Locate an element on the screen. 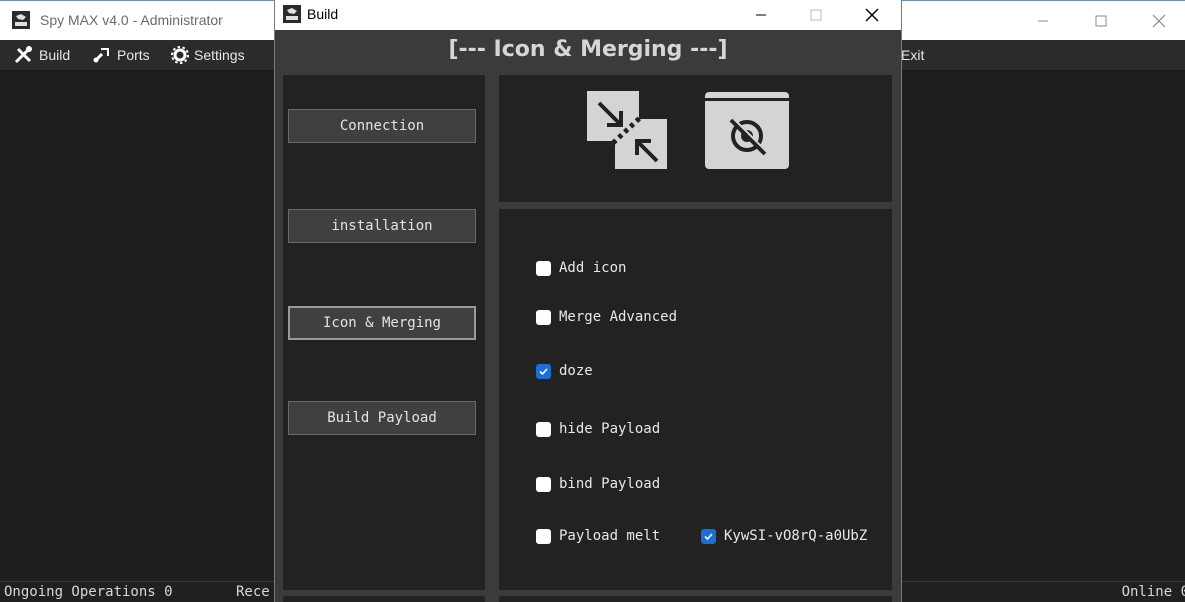 This screenshot has width=1185, height=602. nav-icon-merging-button: Icon & Merging is located at coordinates (382, 323).